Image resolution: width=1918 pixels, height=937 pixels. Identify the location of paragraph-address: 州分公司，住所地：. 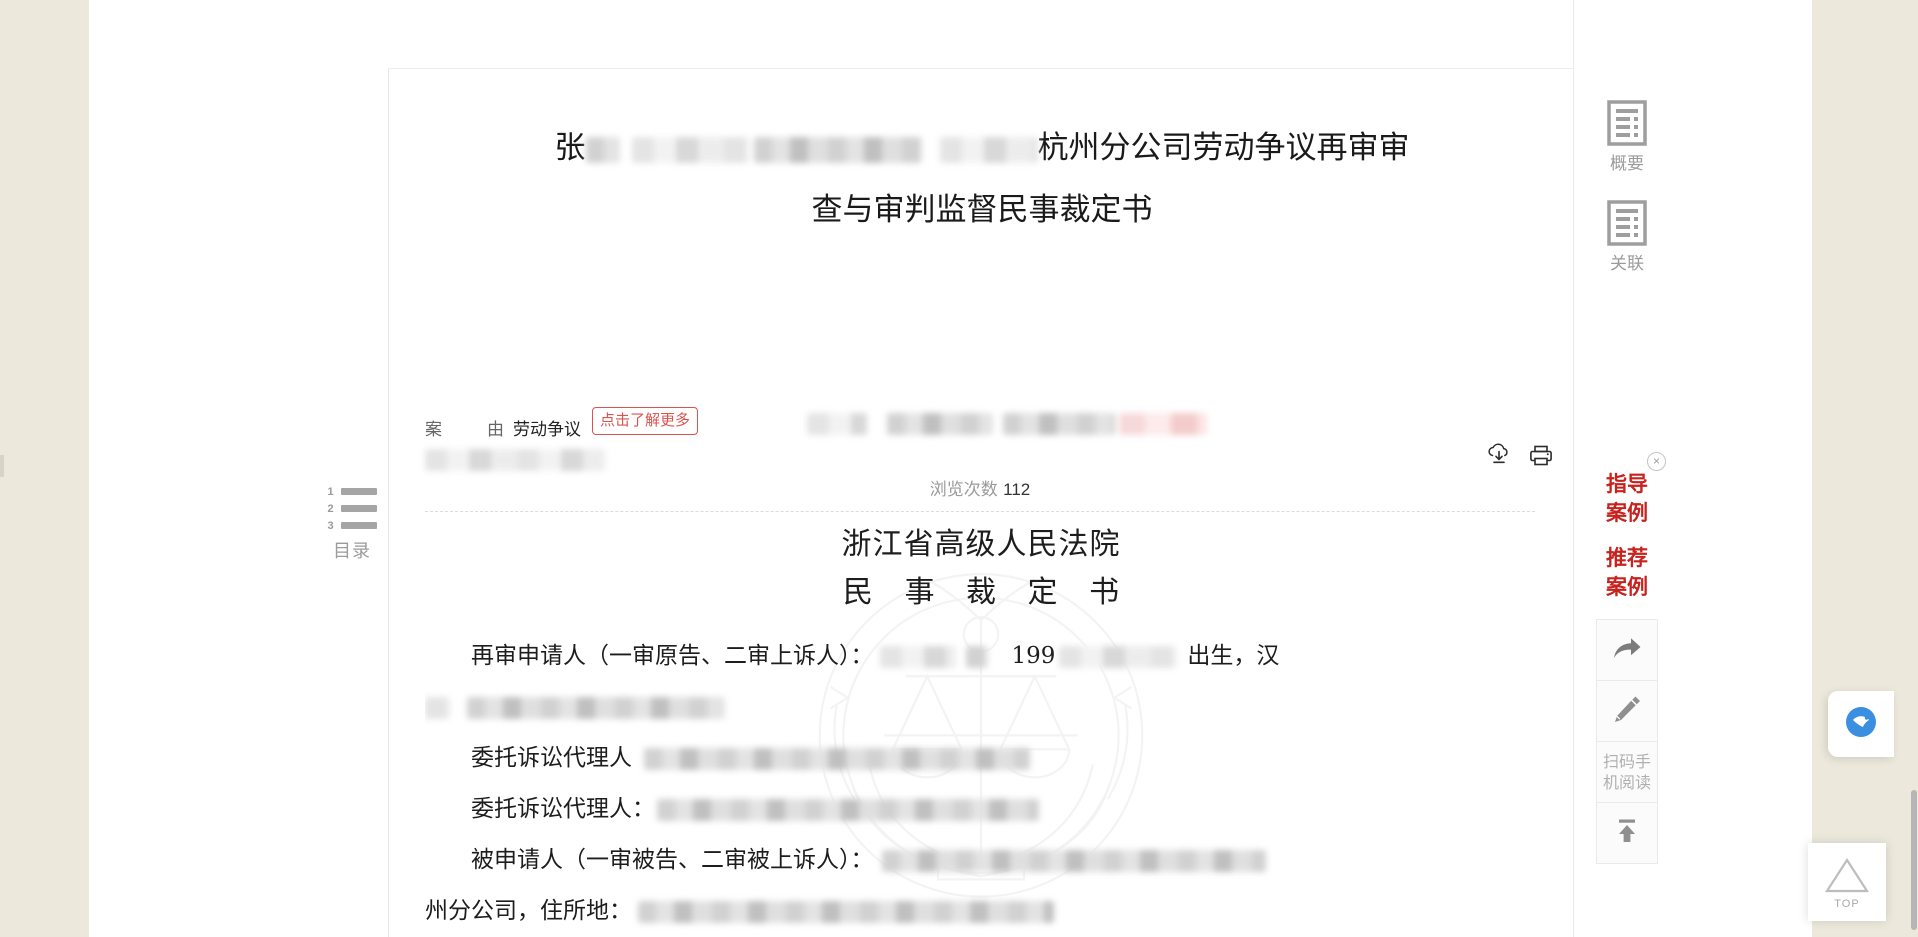
(981, 911).